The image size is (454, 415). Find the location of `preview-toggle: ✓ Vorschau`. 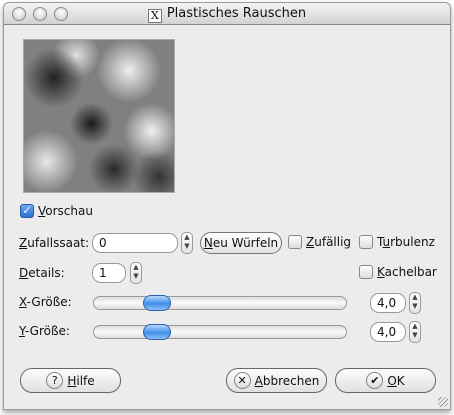

preview-toggle: ✓ Vorschau is located at coordinates (56, 211).